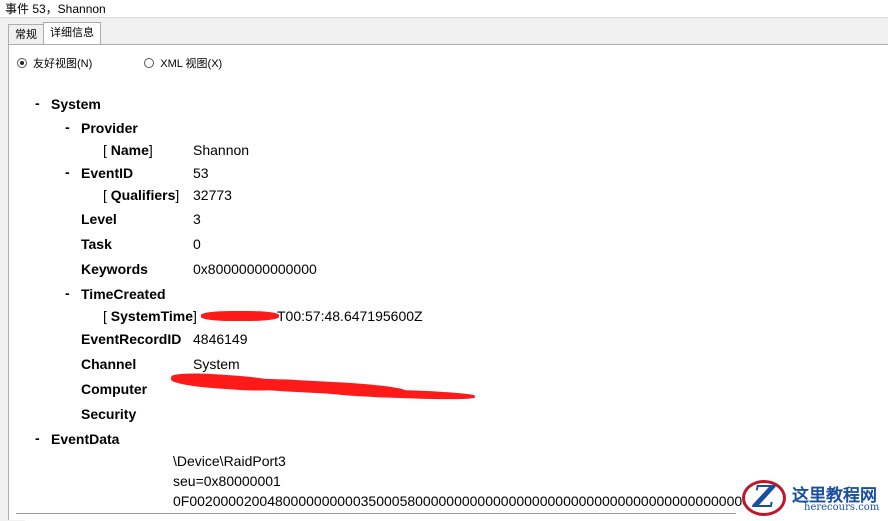 This screenshot has width=888, height=521. Describe the element at coordinates (85, 439) in the screenshot. I see `node-eventdata: EventData` at that location.